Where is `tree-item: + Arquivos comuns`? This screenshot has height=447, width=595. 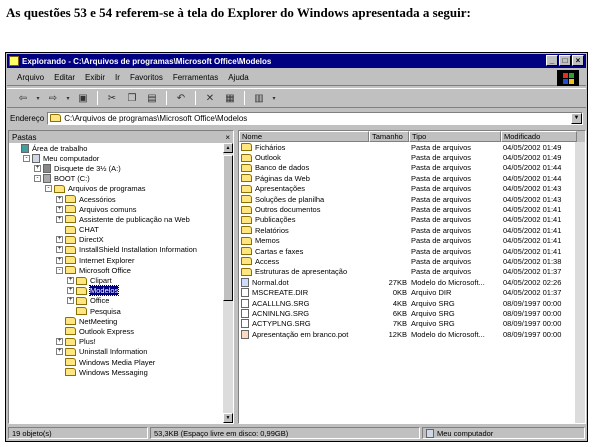 tree-item: + Arquivos comuns is located at coordinates (121, 209).